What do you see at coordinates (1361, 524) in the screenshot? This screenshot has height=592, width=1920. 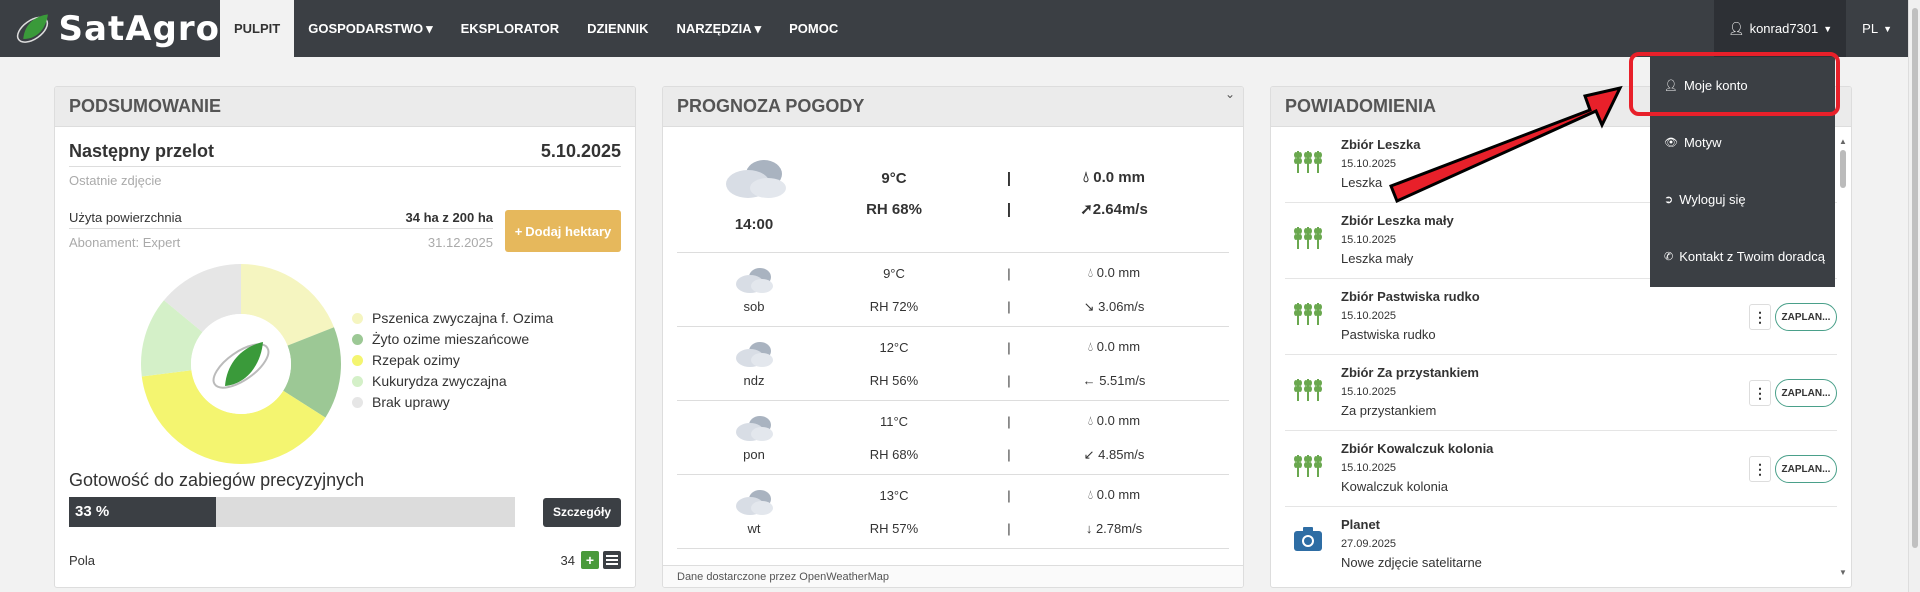 I see `notification-title: Planet` at bounding box center [1361, 524].